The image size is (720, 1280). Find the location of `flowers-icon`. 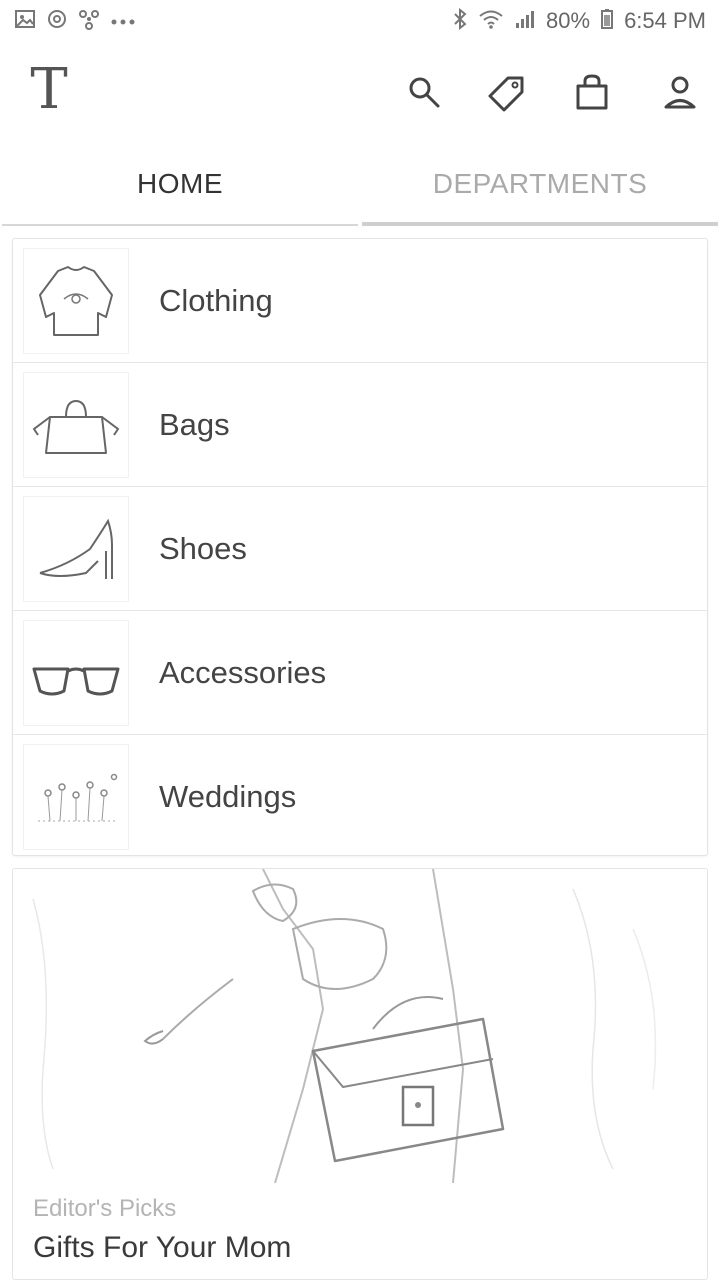

flowers-icon is located at coordinates (78, 797).